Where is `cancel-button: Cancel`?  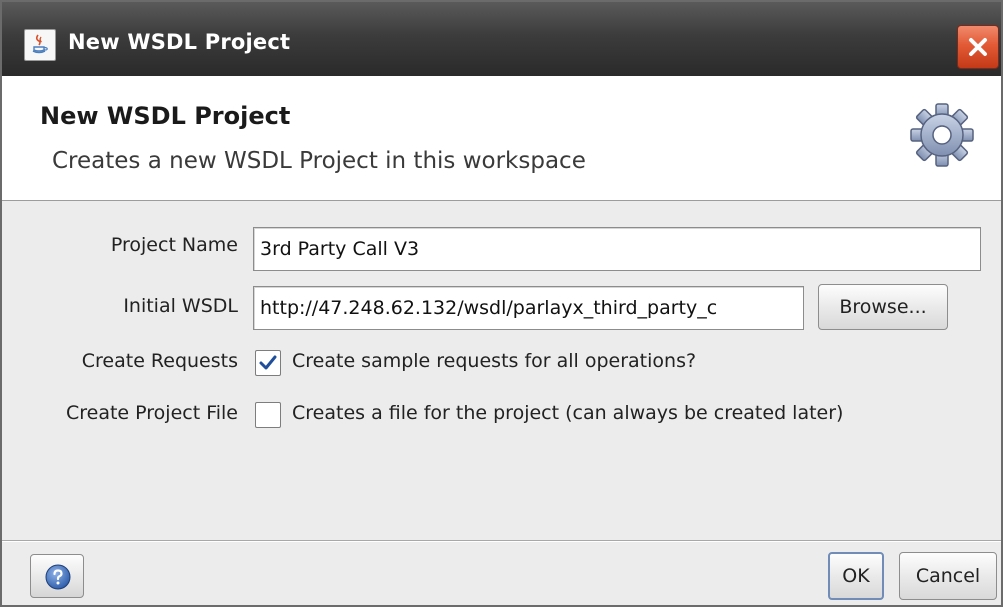 cancel-button: Cancel is located at coordinates (948, 576).